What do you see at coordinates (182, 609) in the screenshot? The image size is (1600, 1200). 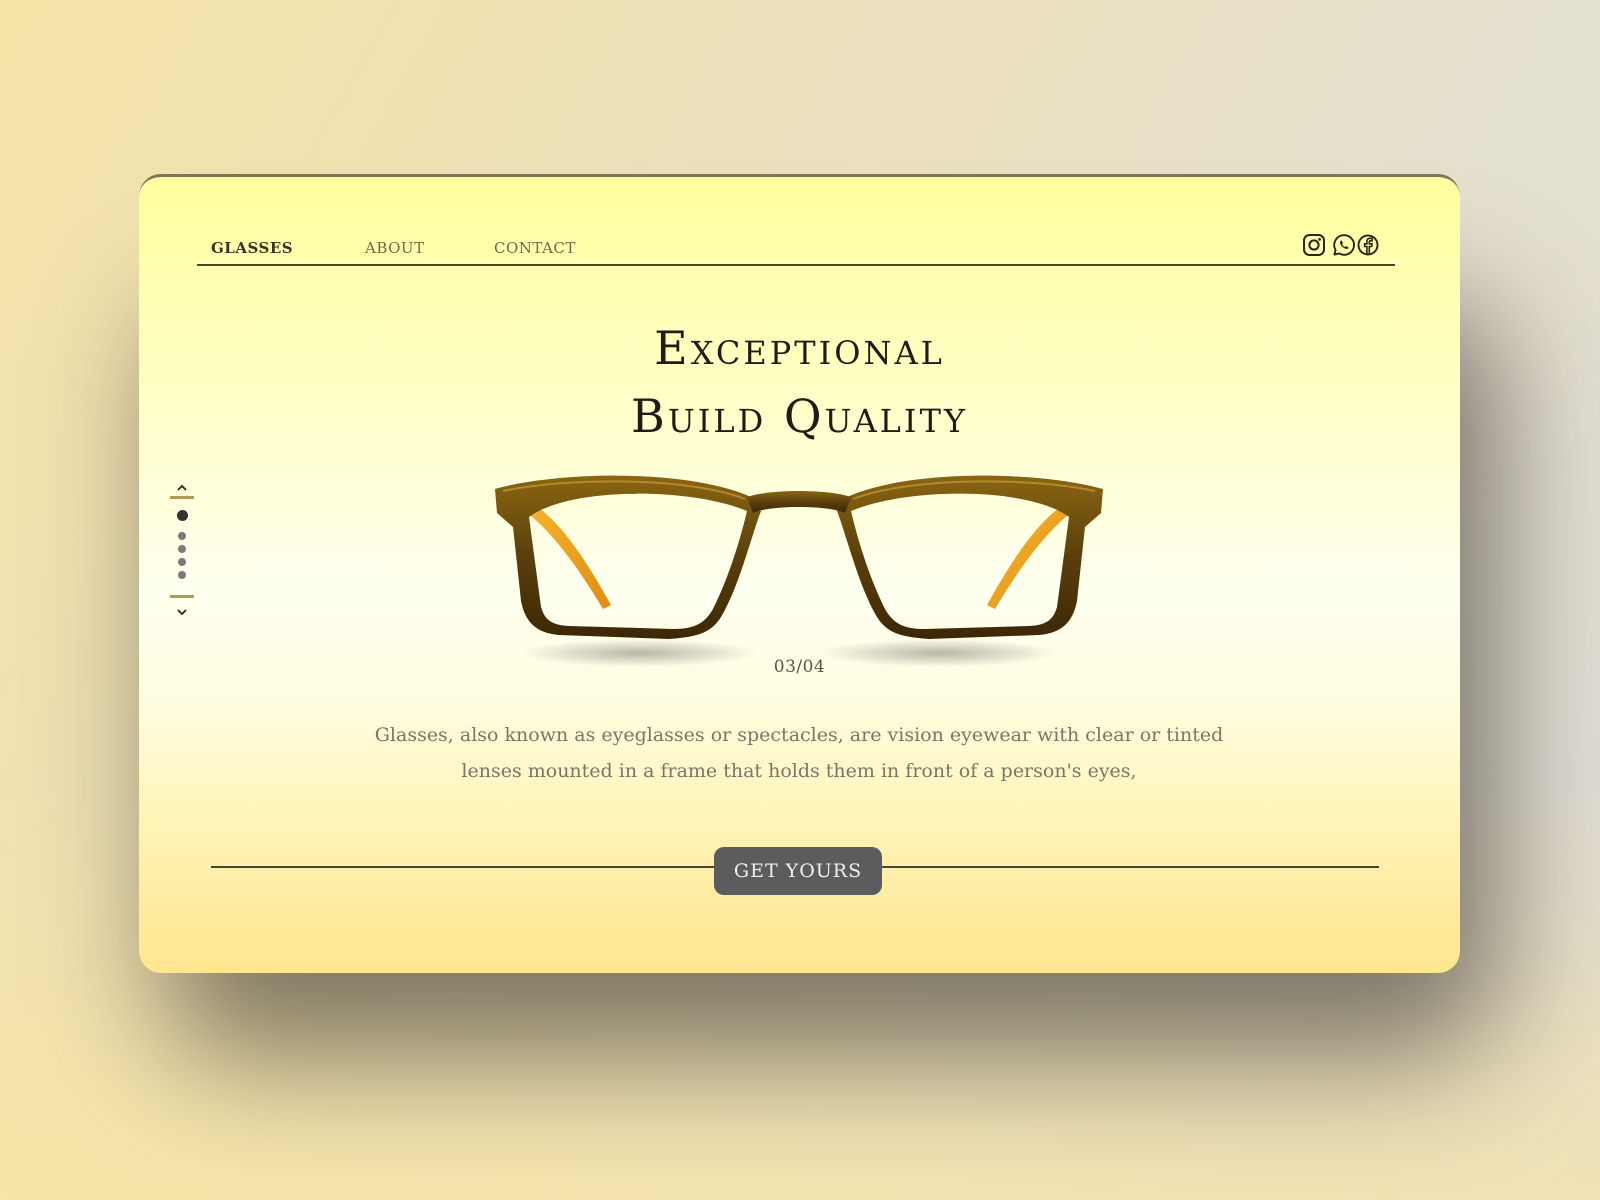 I see `chevron-down-icon` at bounding box center [182, 609].